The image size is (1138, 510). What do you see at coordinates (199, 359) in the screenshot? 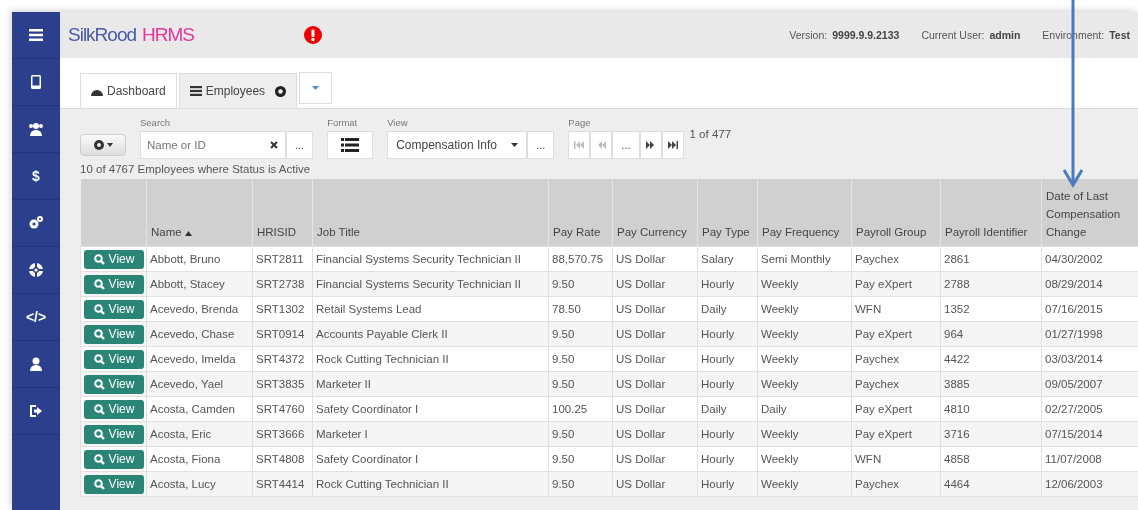
I see `table-cell: Acevedo, Imelda` at bounding box center [199, 359].